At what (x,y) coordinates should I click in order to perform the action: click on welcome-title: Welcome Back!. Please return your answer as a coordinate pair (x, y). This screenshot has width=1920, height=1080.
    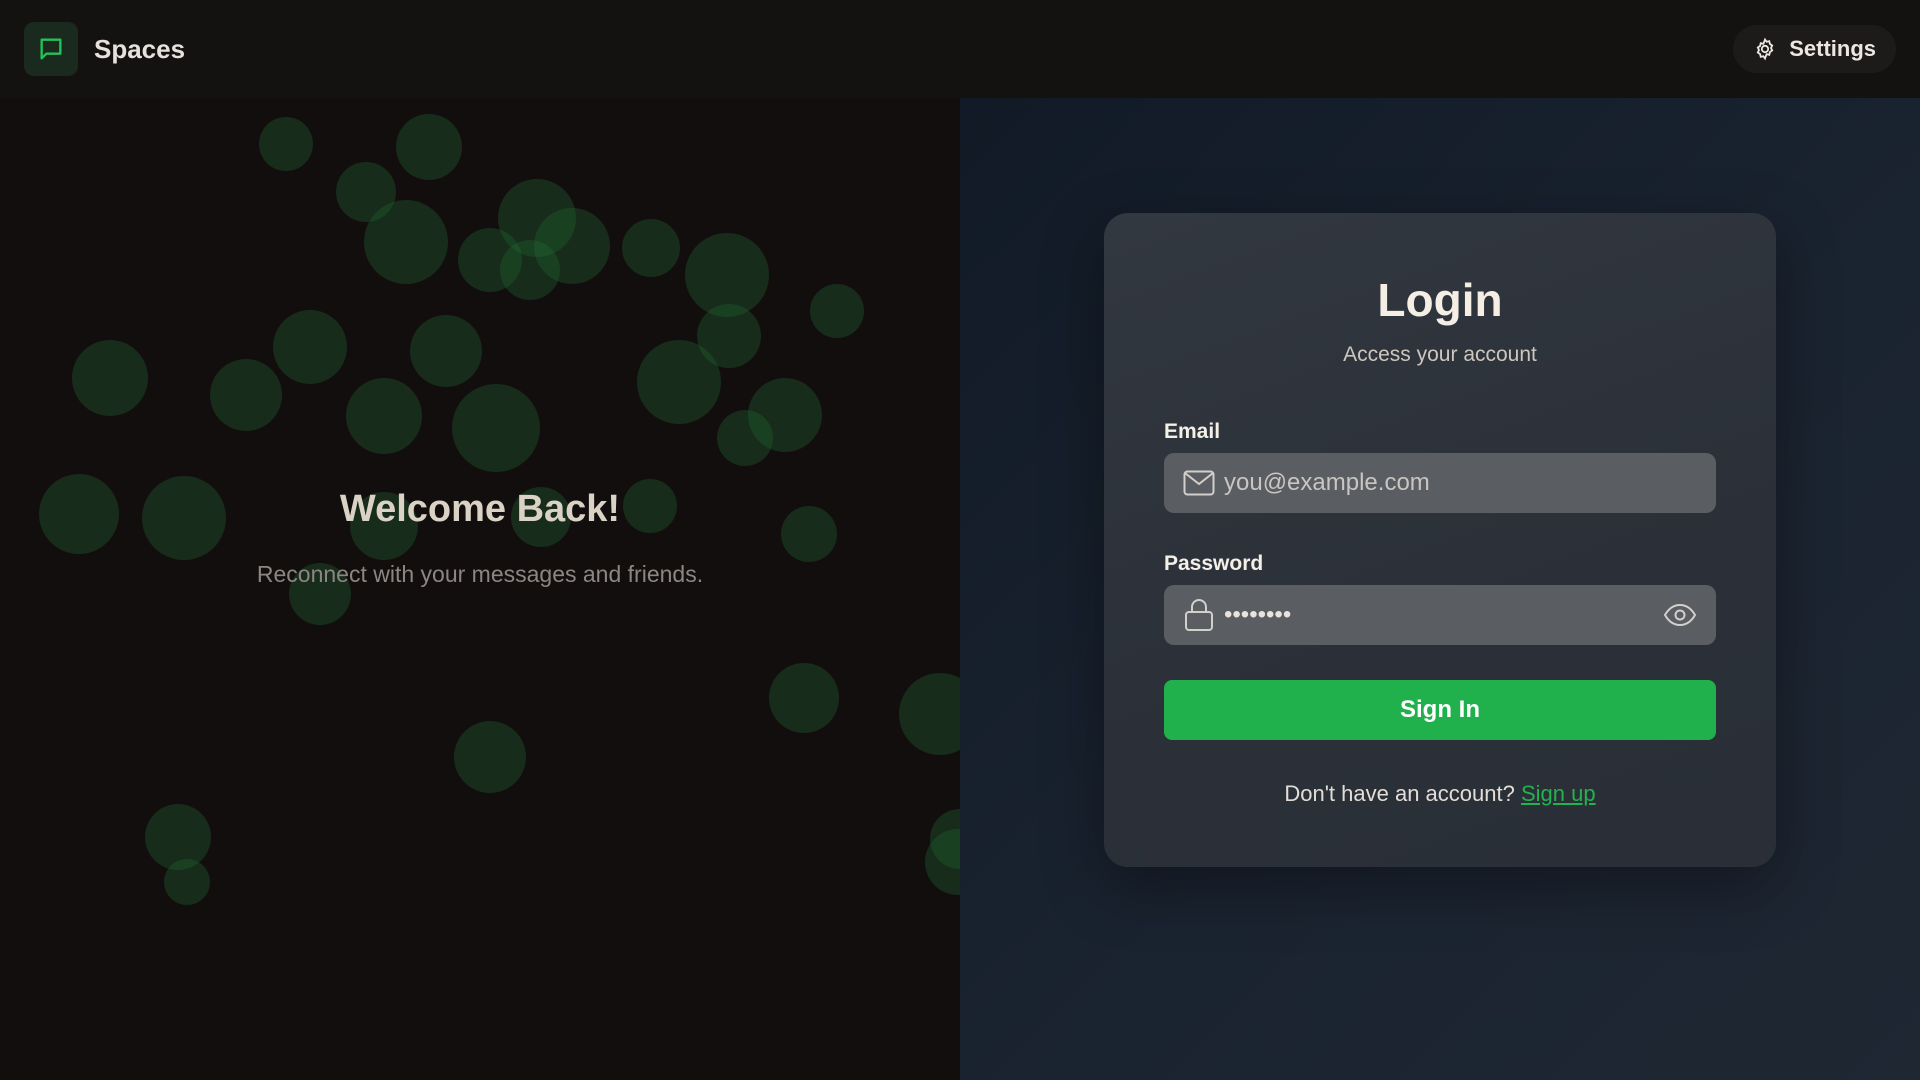
    Looking at the image, I should click on (480, 509).